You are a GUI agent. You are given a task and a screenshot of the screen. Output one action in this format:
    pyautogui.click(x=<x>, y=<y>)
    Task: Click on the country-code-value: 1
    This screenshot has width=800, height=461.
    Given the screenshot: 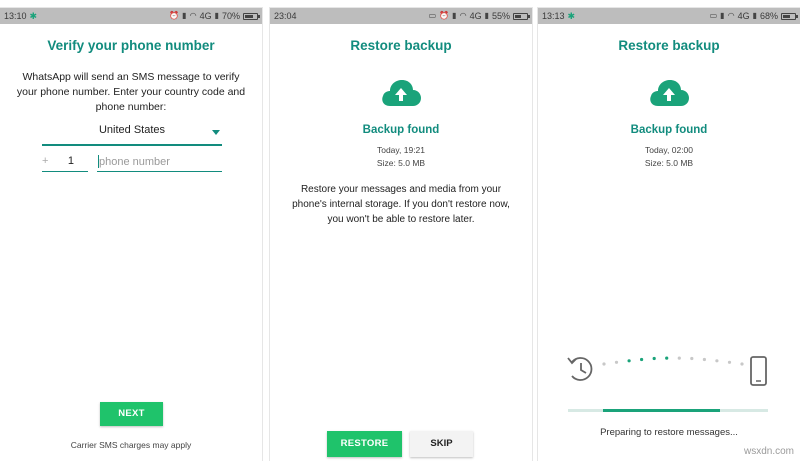 What is the action you would take?
    pyautogui.click(x=70, y=161)
    